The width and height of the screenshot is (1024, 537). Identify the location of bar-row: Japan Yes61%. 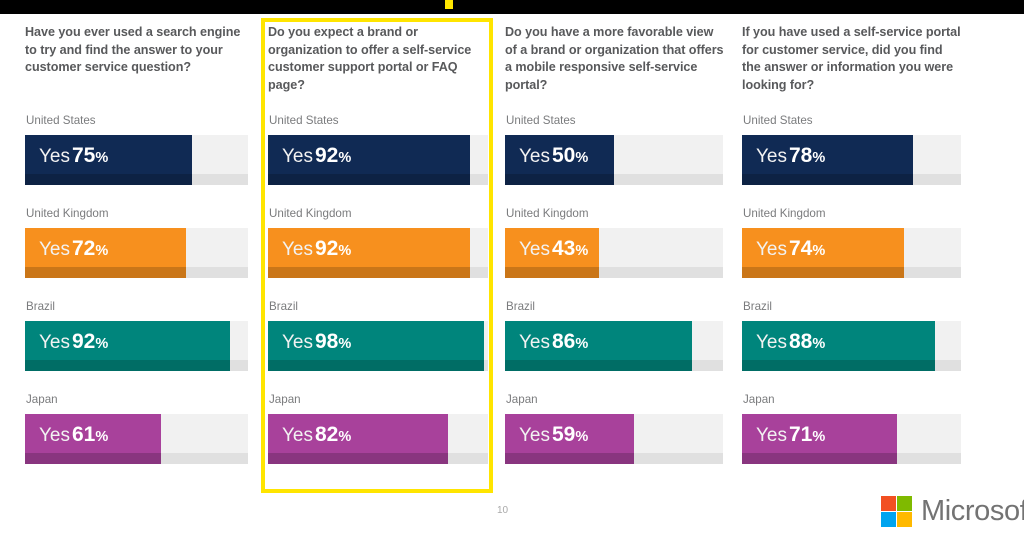
(136, 439).